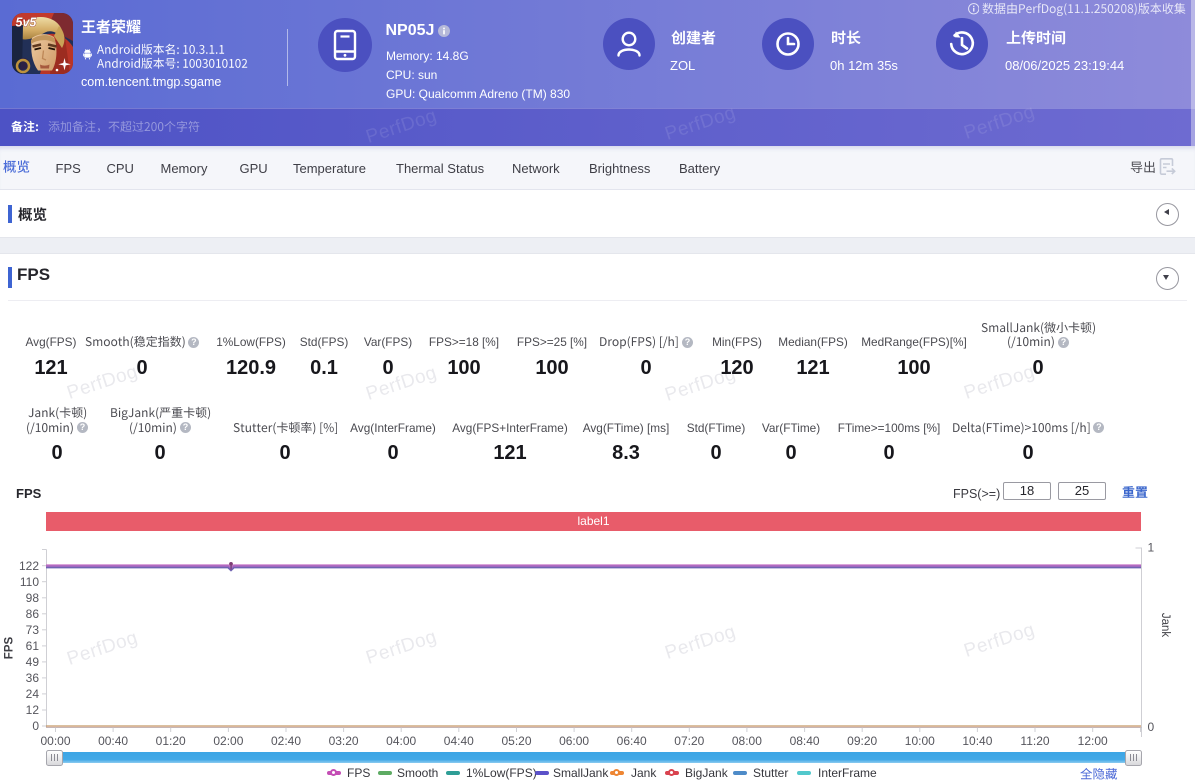 The height and width of the screenshot is (784, 1195). I want to click on svg-text: 01:20, so click(171, 741).